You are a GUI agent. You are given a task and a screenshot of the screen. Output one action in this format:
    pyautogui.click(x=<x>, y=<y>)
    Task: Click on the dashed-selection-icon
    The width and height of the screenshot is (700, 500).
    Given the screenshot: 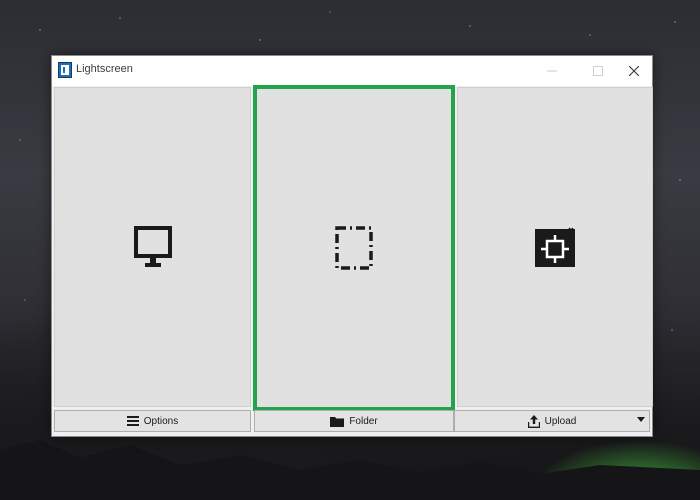 What is the action you would take?
    pyautogui.click(x=354, y=248)
    